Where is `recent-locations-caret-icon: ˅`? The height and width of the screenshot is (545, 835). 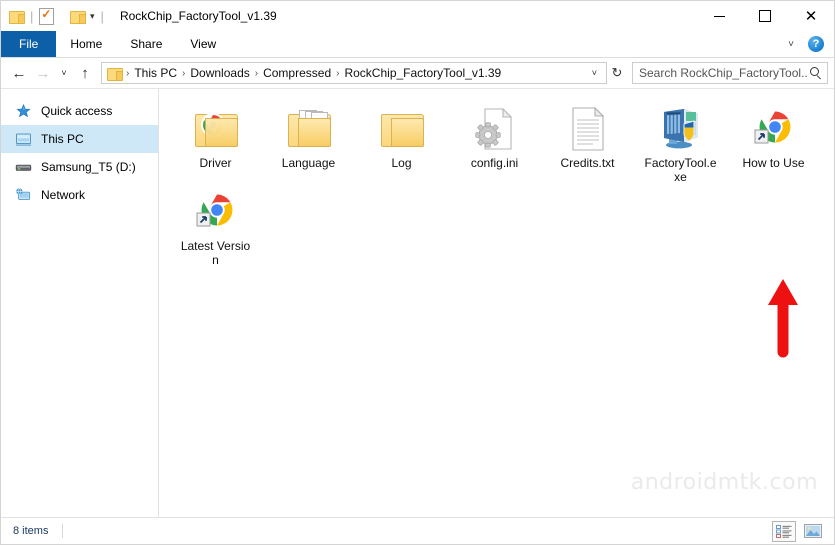
recent-locations-caret-icon: ˅ is located at coordinates (64, 73).